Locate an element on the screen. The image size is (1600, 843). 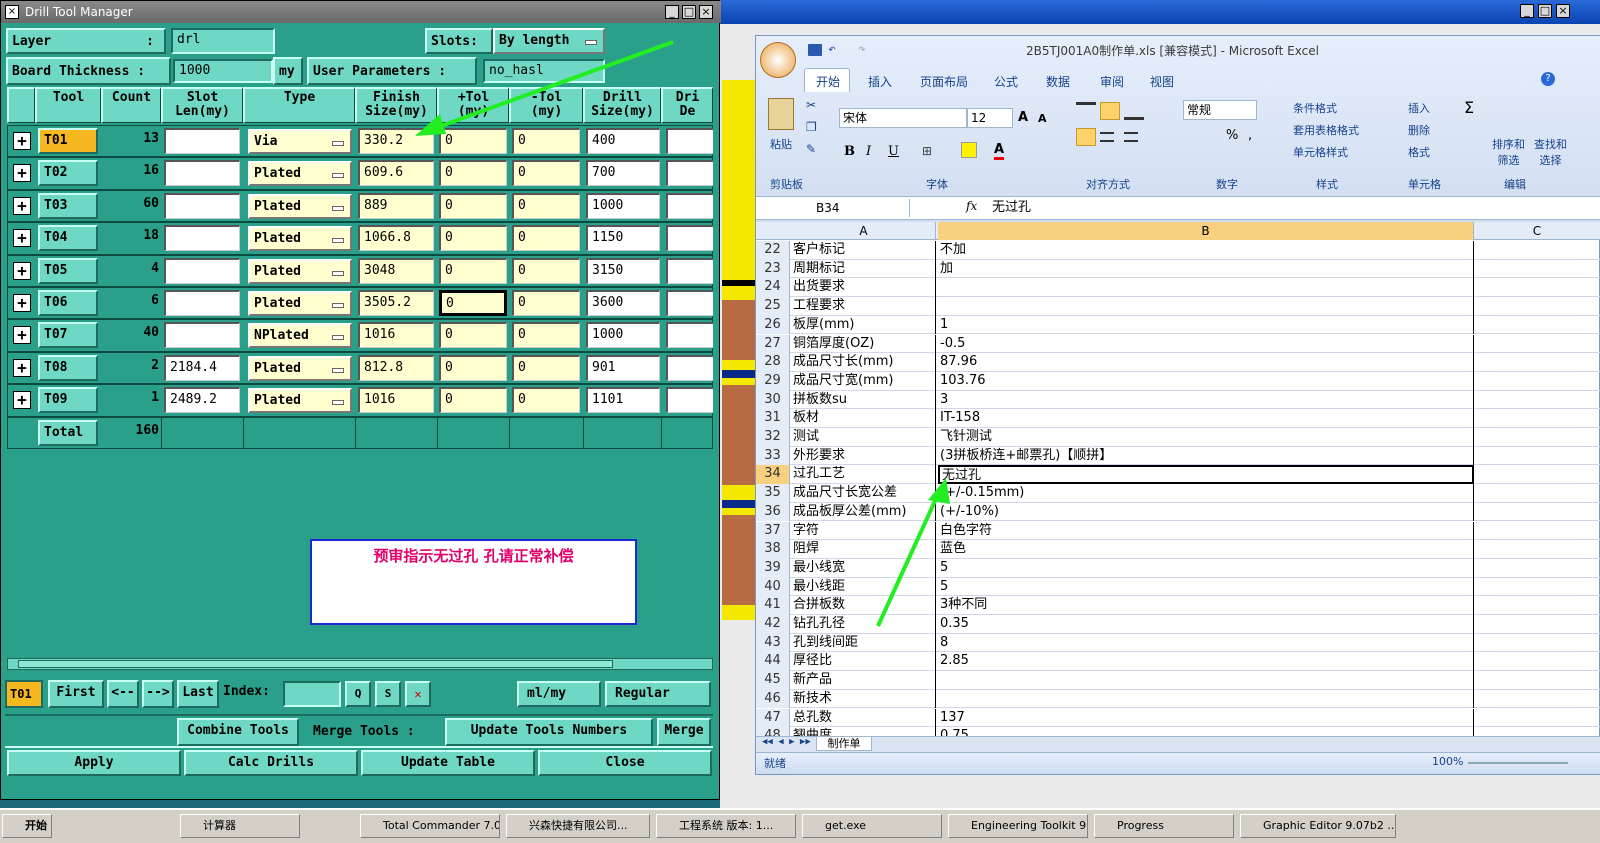
arrow-line-bottom is located at coordinates (909, 558).